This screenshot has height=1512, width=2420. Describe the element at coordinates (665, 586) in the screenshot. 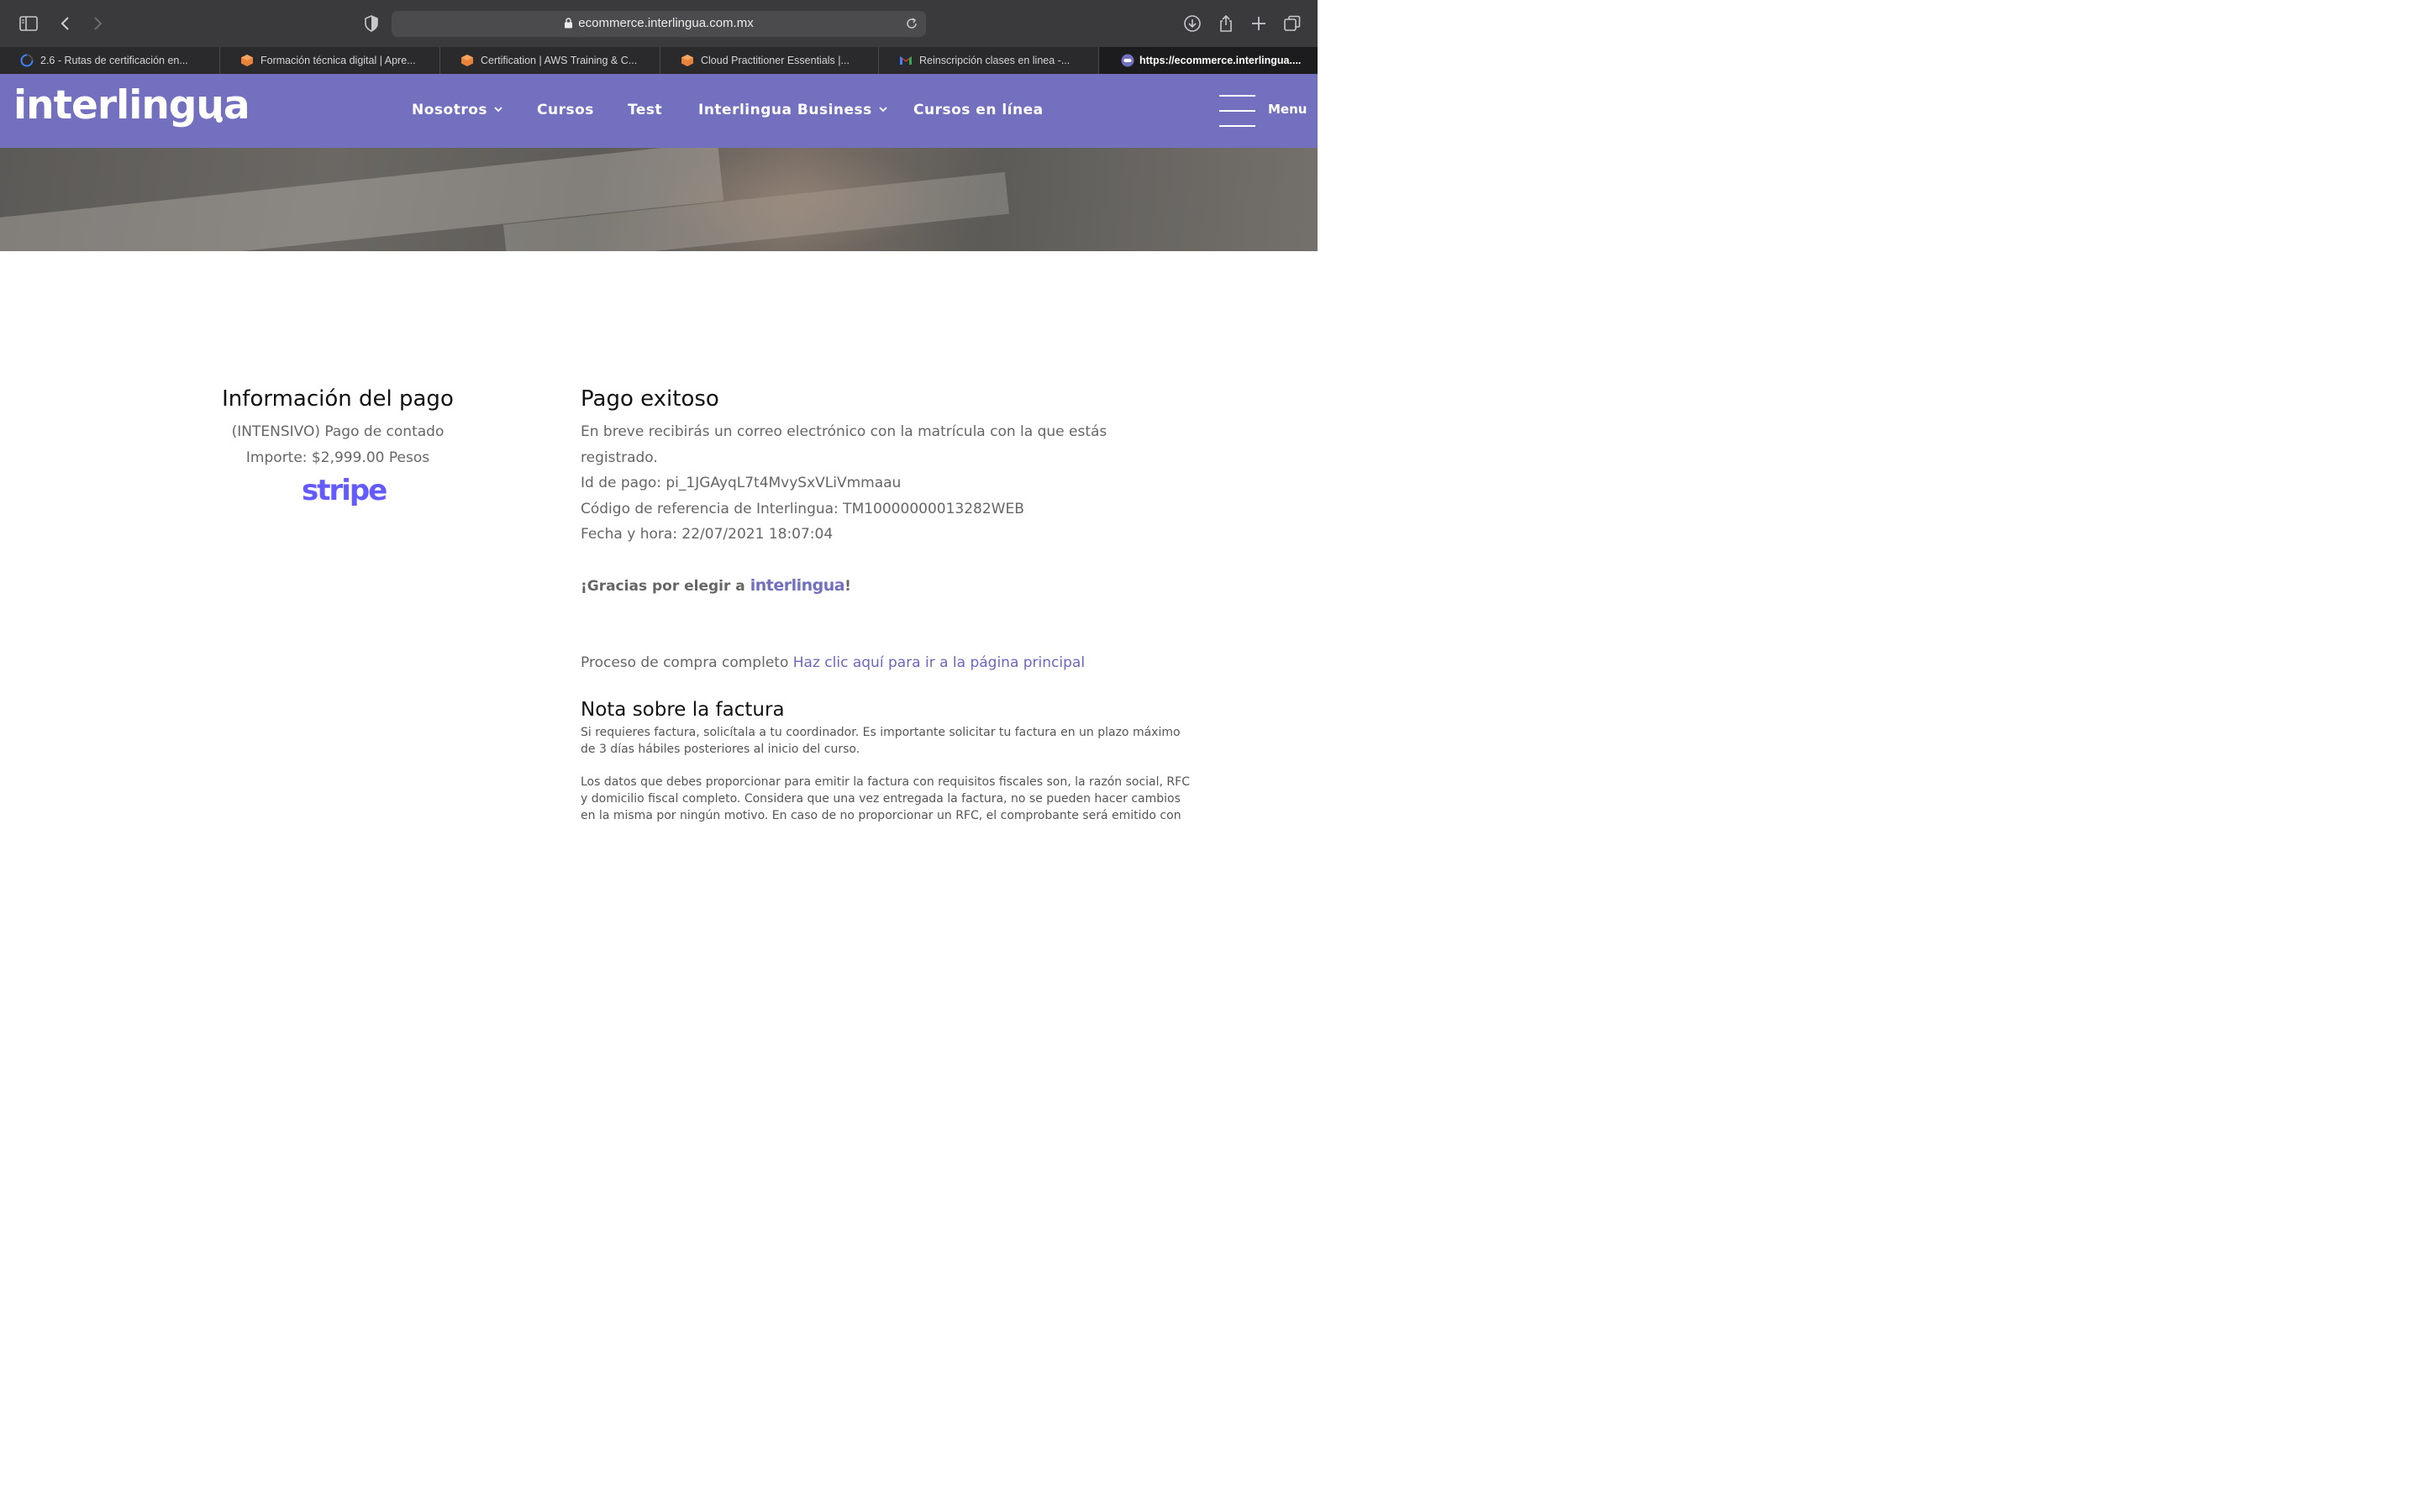

I see `thanks-prefix: ¡Gracias por elegir a` at that location.